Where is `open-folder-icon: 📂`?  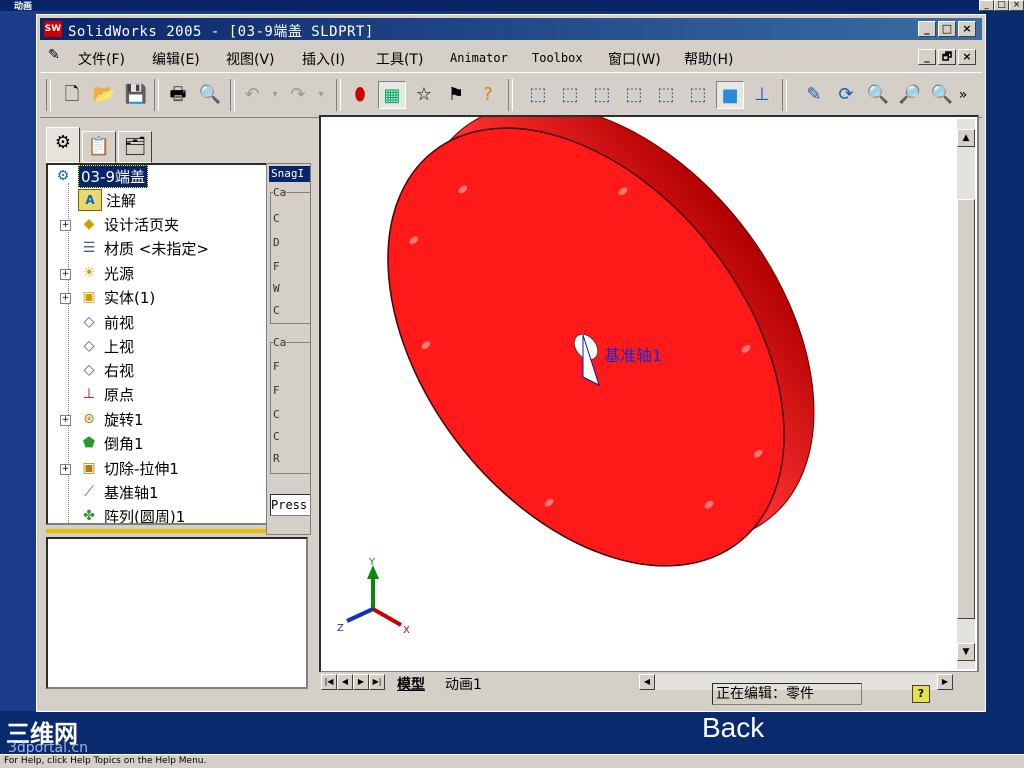 open-folder-icon: 📂 is located at coordinates (104, 95).